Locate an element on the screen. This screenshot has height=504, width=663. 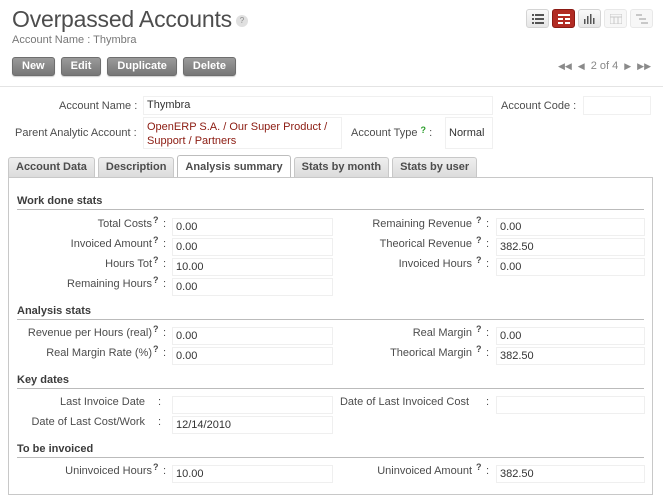
record-toolbar: New Edit Duplicate Delete is located at coordinates (124, 66).